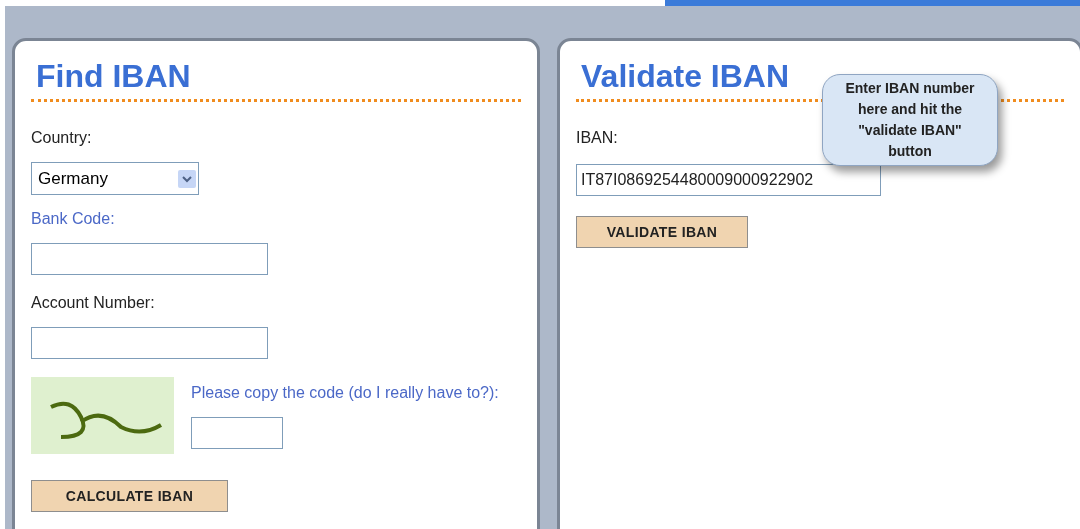 The height and width of the screenshot is (529, 1080). Describe the element at coordinates (115, 178) in the screenshot. I see `country-dropdown: Germany` at that location.